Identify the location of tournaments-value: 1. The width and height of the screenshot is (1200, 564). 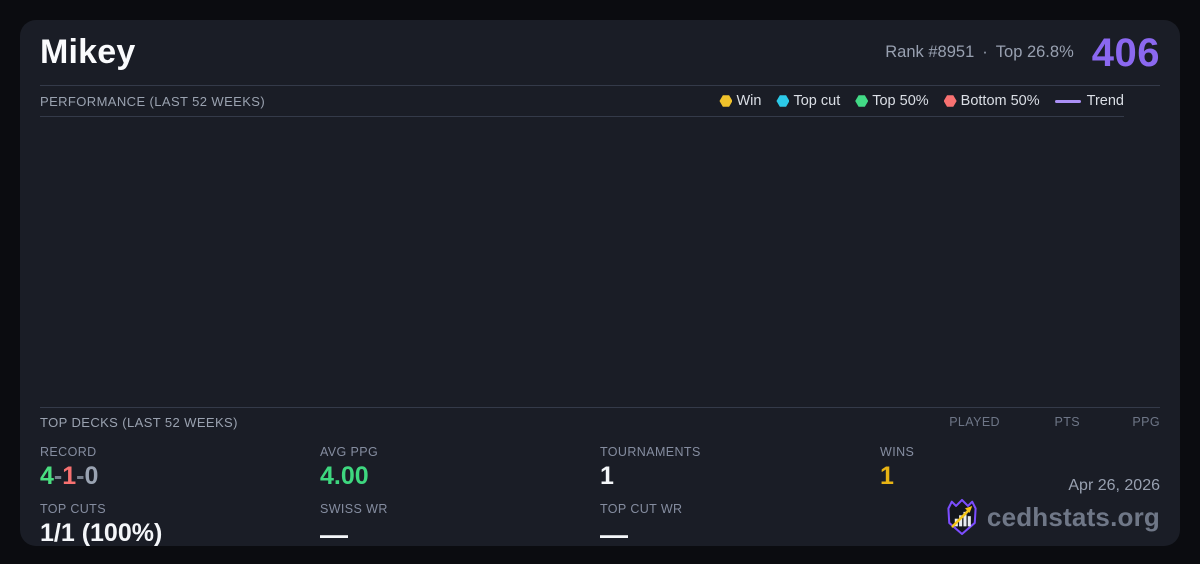
(607, 476).